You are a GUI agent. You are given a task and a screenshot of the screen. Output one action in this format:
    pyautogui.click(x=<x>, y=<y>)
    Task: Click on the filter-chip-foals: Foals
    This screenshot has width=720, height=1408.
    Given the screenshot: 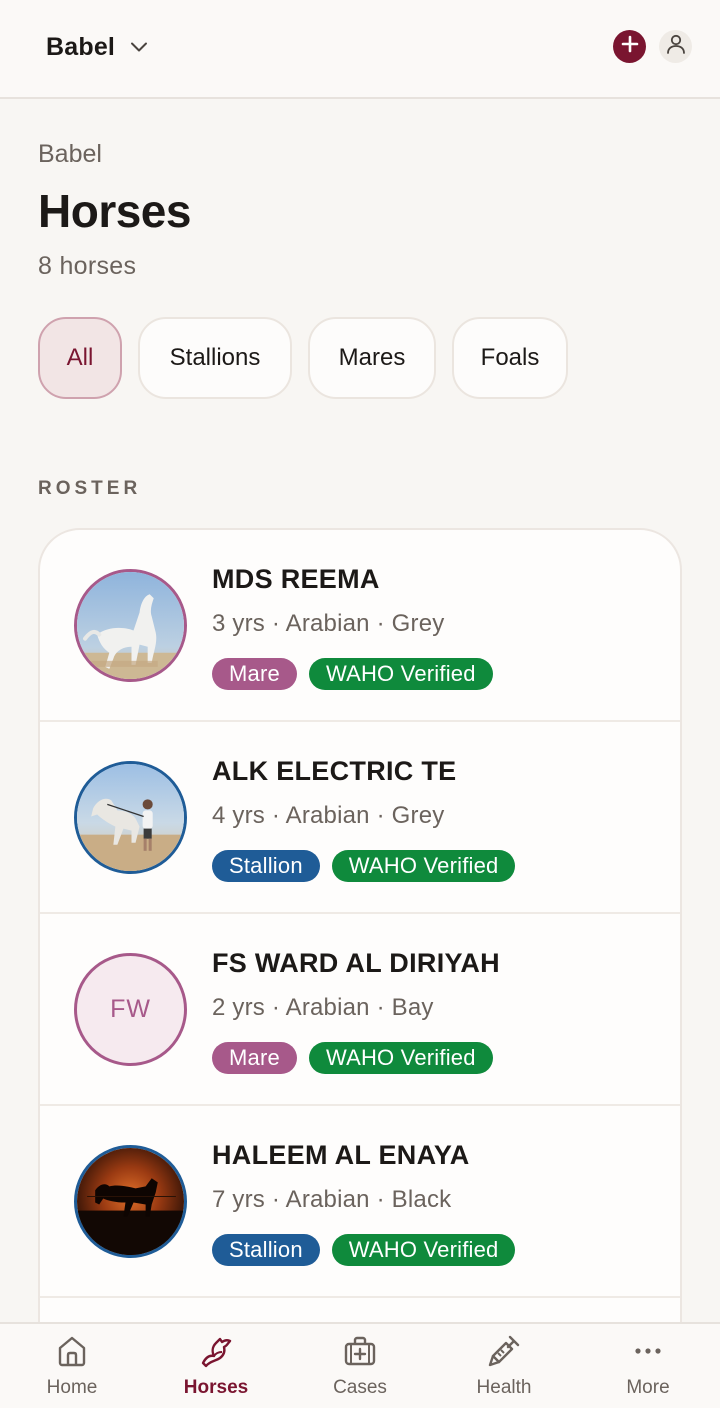 What is the action you would take?
    pyautogui.click(x=510, y=358)
    